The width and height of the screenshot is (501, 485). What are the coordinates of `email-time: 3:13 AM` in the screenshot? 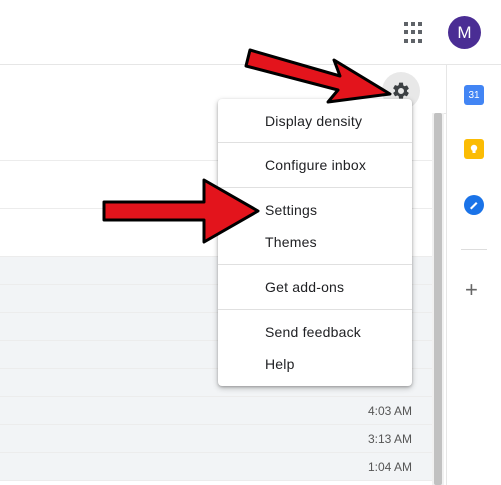 It's located at (389, 439).